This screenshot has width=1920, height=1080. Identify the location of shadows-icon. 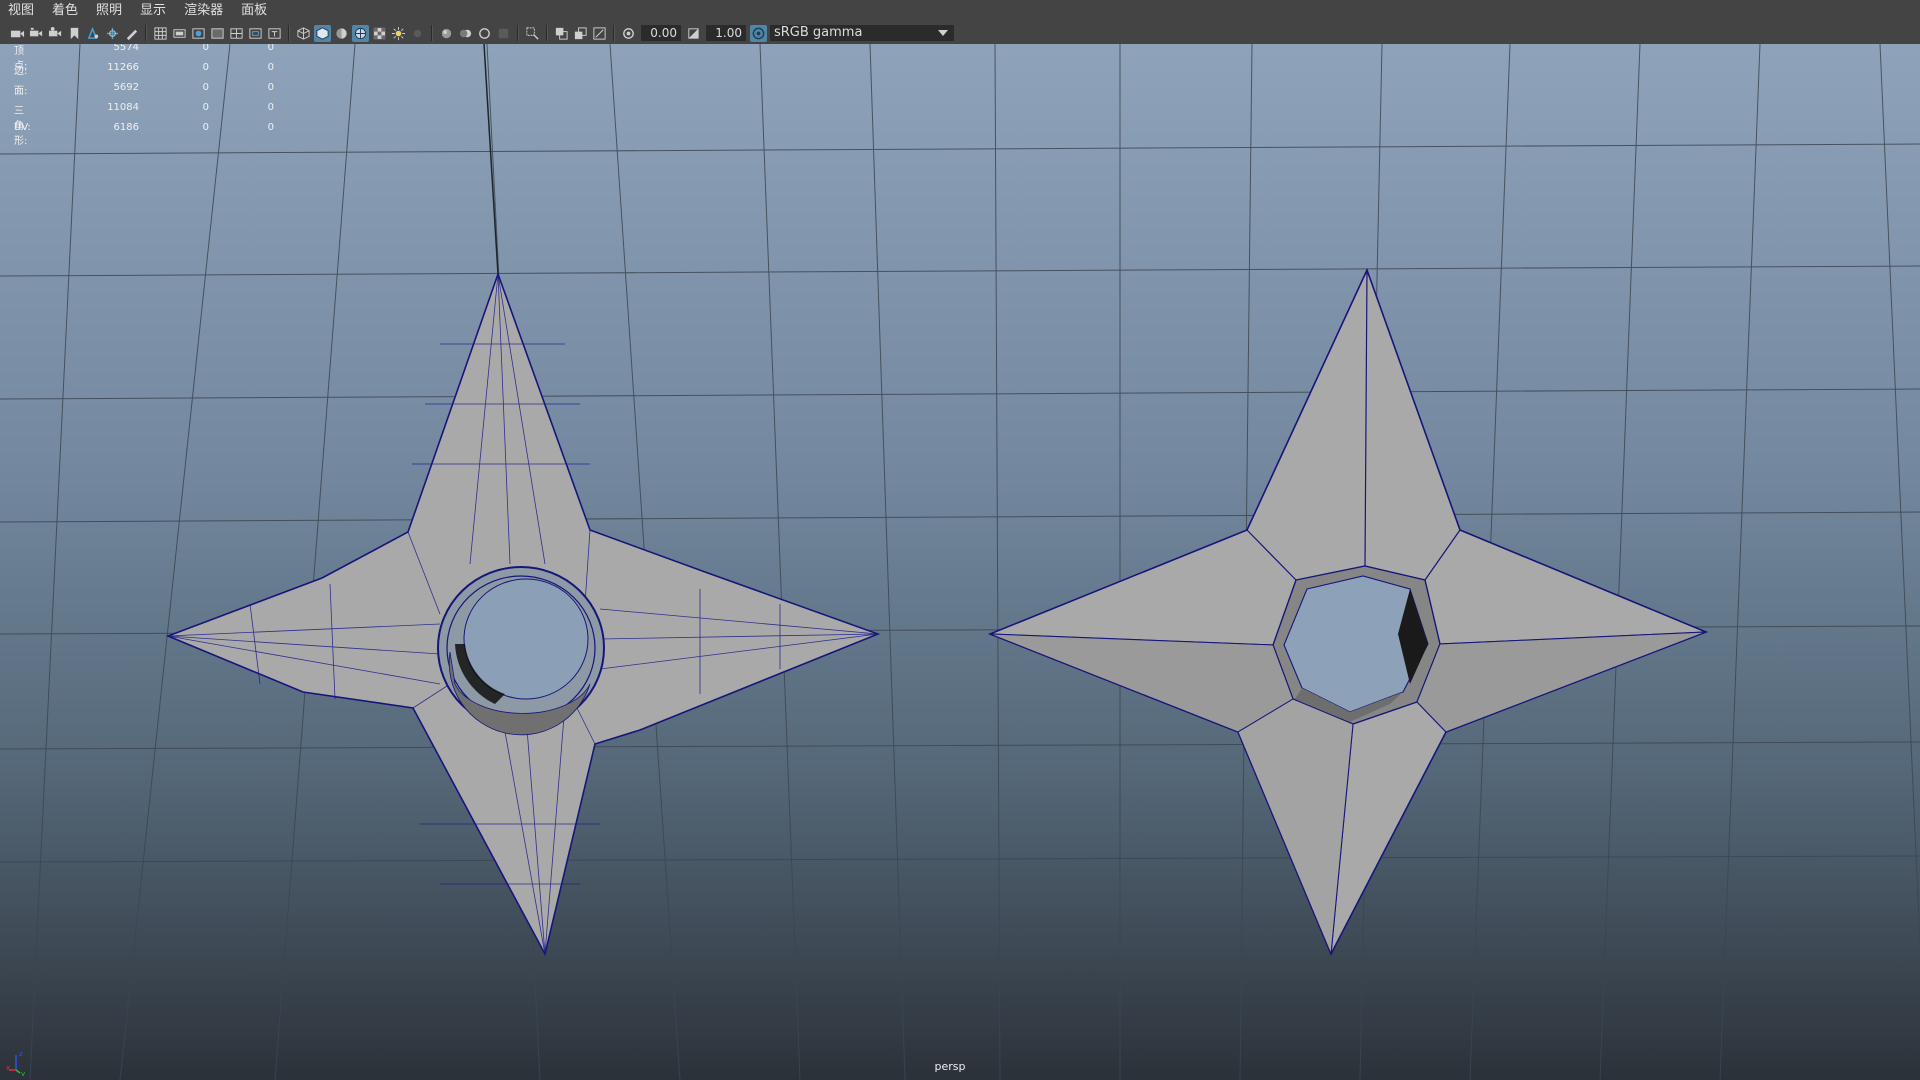
(417, 33).